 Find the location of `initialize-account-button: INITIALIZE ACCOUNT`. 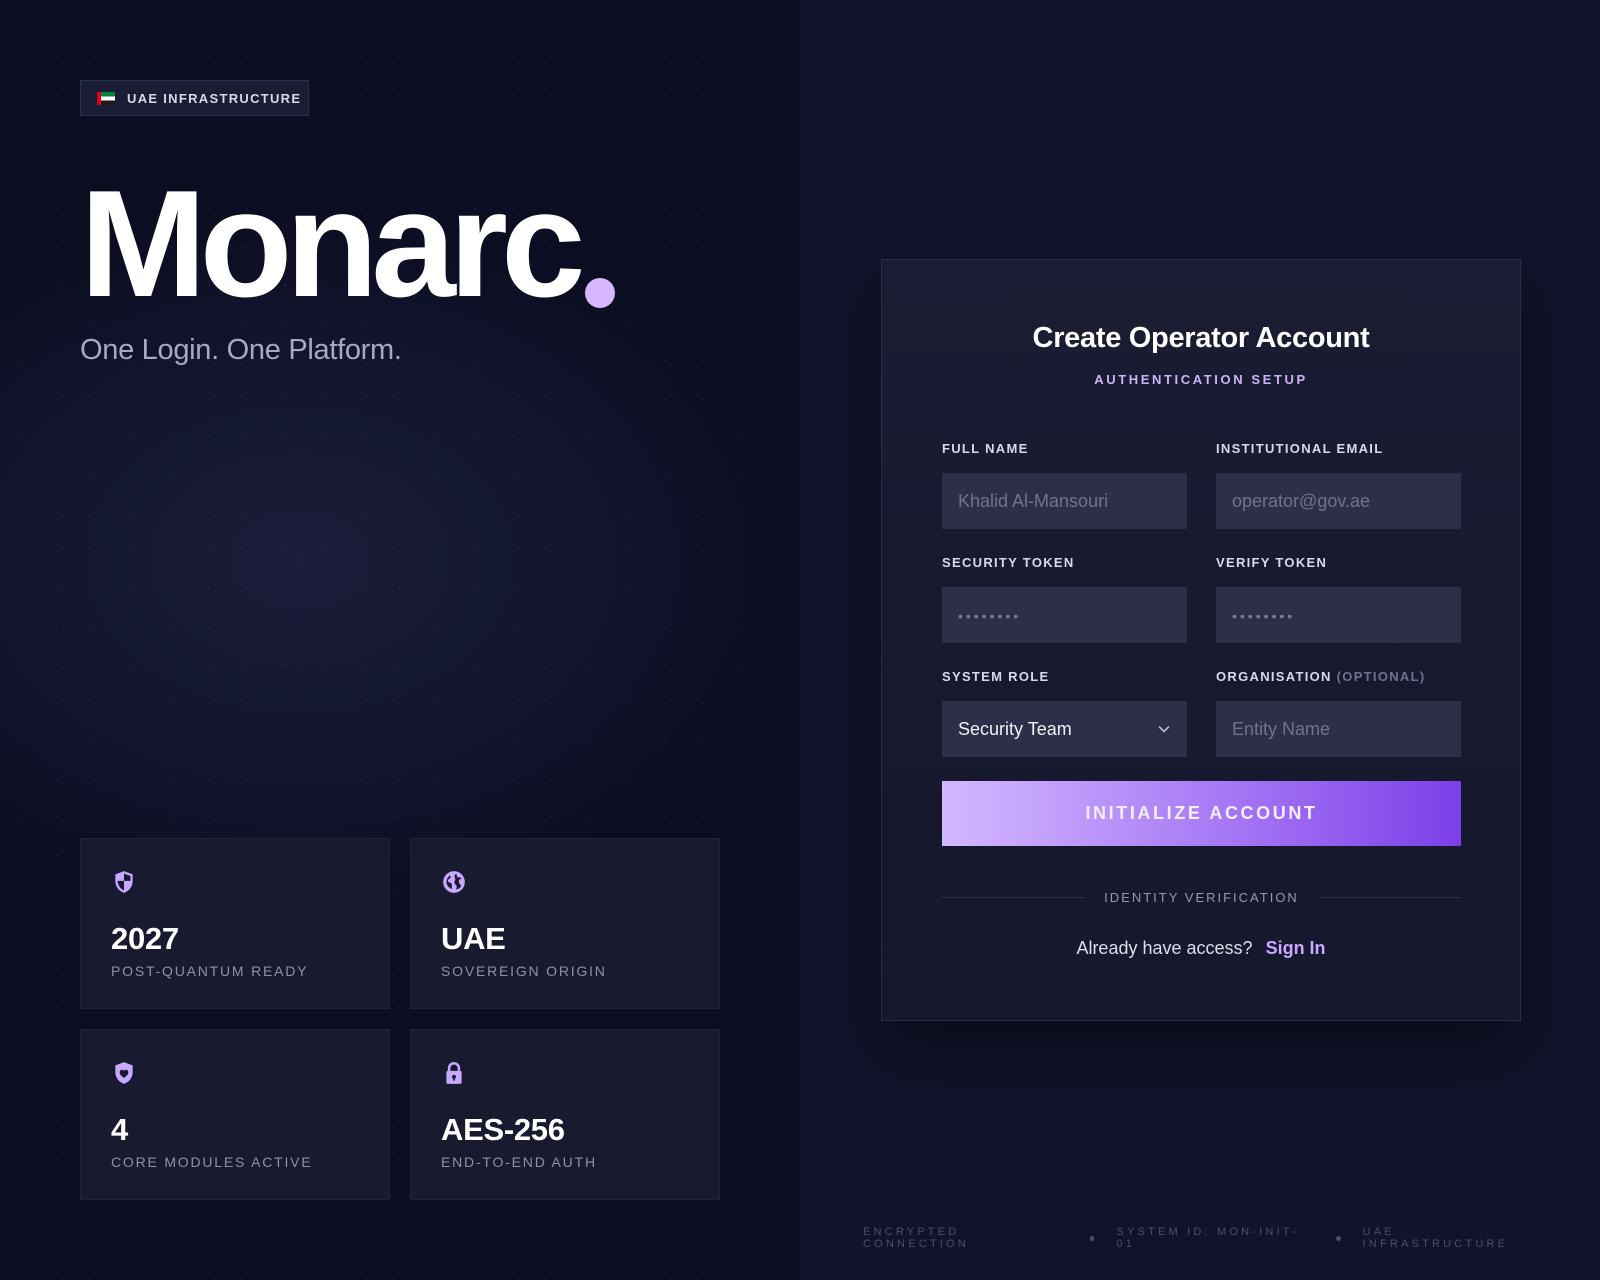

initialize-account-button: INITIALIZE ACCOUNT is located at coordinates (1201, 813).